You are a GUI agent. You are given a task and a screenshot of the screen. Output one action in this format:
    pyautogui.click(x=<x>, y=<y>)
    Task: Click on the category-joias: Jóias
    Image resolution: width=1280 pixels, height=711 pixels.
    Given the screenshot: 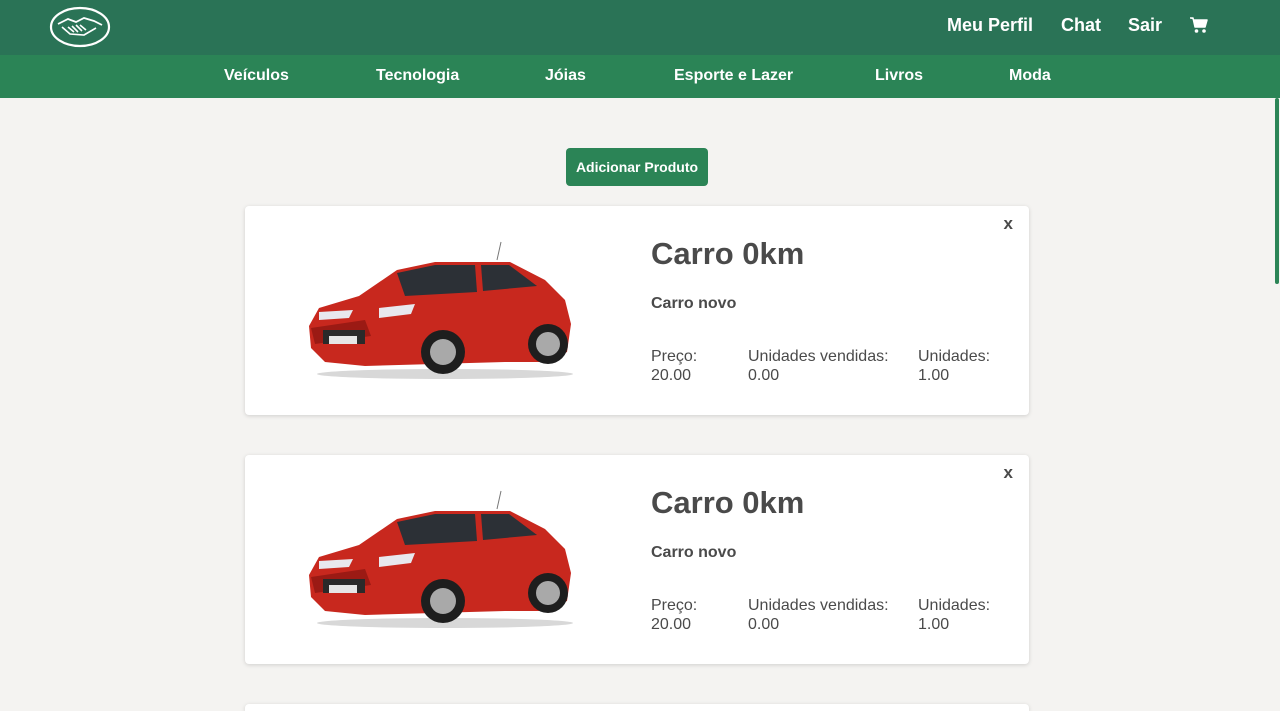 What is the action you would take?
    pyautogui.click(x=565, y=76)
    